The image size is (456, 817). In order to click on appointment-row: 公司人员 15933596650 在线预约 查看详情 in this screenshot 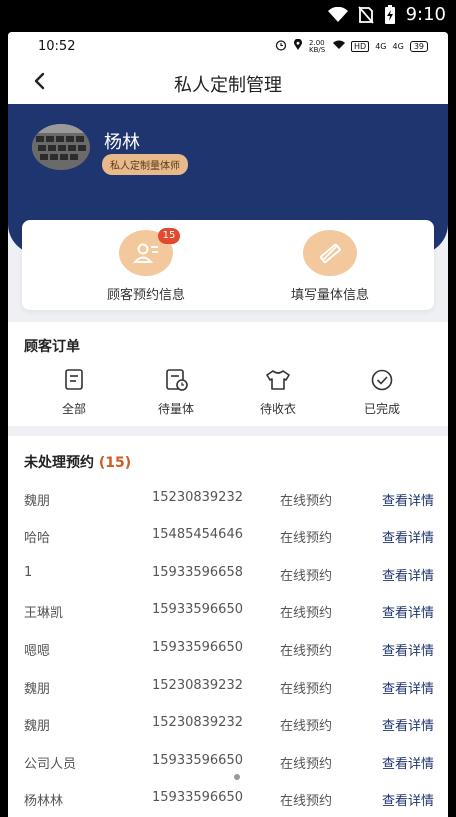, I will do `click(228, 761)`.